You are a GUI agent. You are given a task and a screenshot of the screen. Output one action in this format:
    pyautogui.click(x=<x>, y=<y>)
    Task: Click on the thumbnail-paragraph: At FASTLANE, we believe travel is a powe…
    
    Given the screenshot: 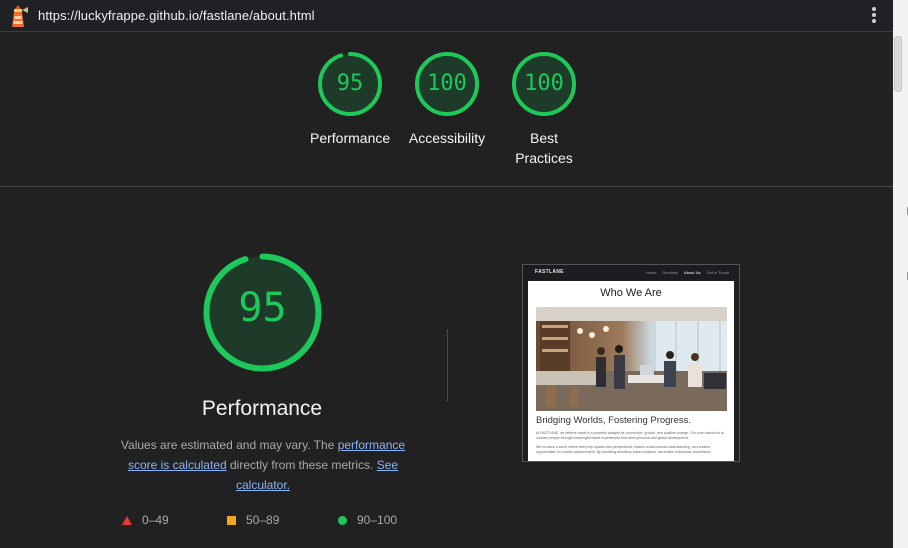 What is the action you would take?
    pyautogui.click(x=630, y=435)
    